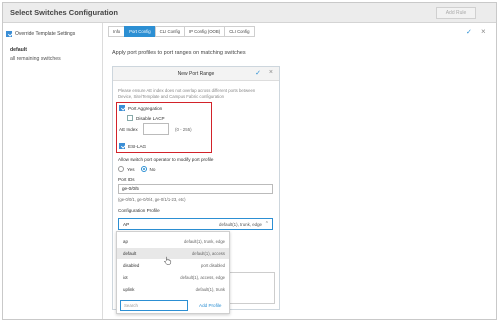 The height and width of the screenshot is (322, 500). Describe the element at coordinates (150, 118) in the screenshot. I see `disable-lacp-label: Disable LACP` at that location.